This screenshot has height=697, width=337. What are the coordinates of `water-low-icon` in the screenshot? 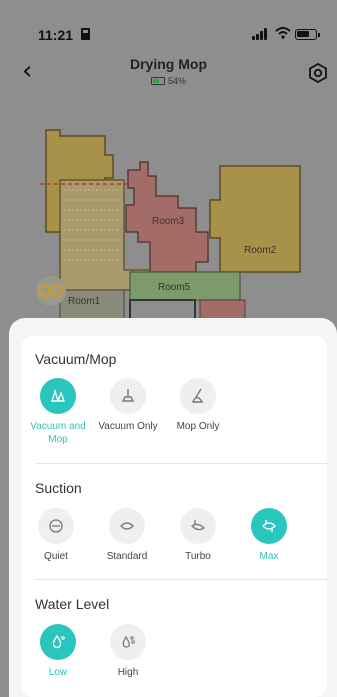 It's located at (58, 642).